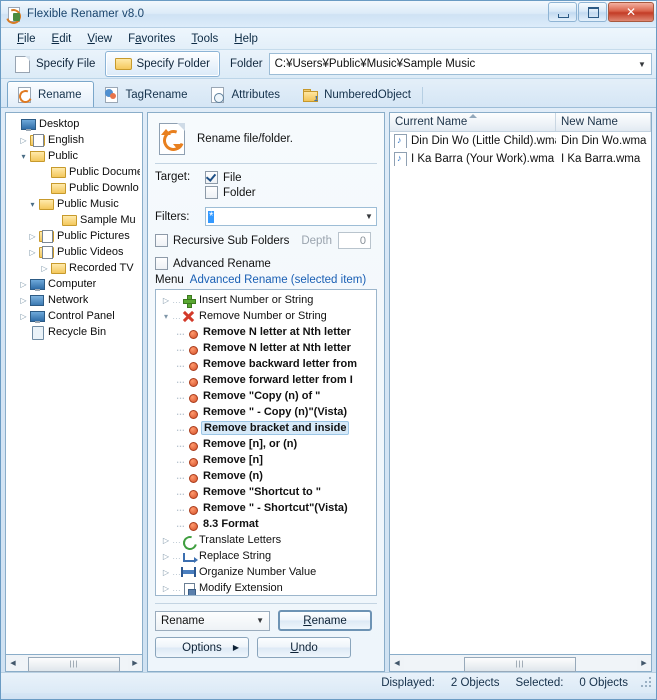  I want to click on mode-combobox: Rename ▼, so click(212, 620).